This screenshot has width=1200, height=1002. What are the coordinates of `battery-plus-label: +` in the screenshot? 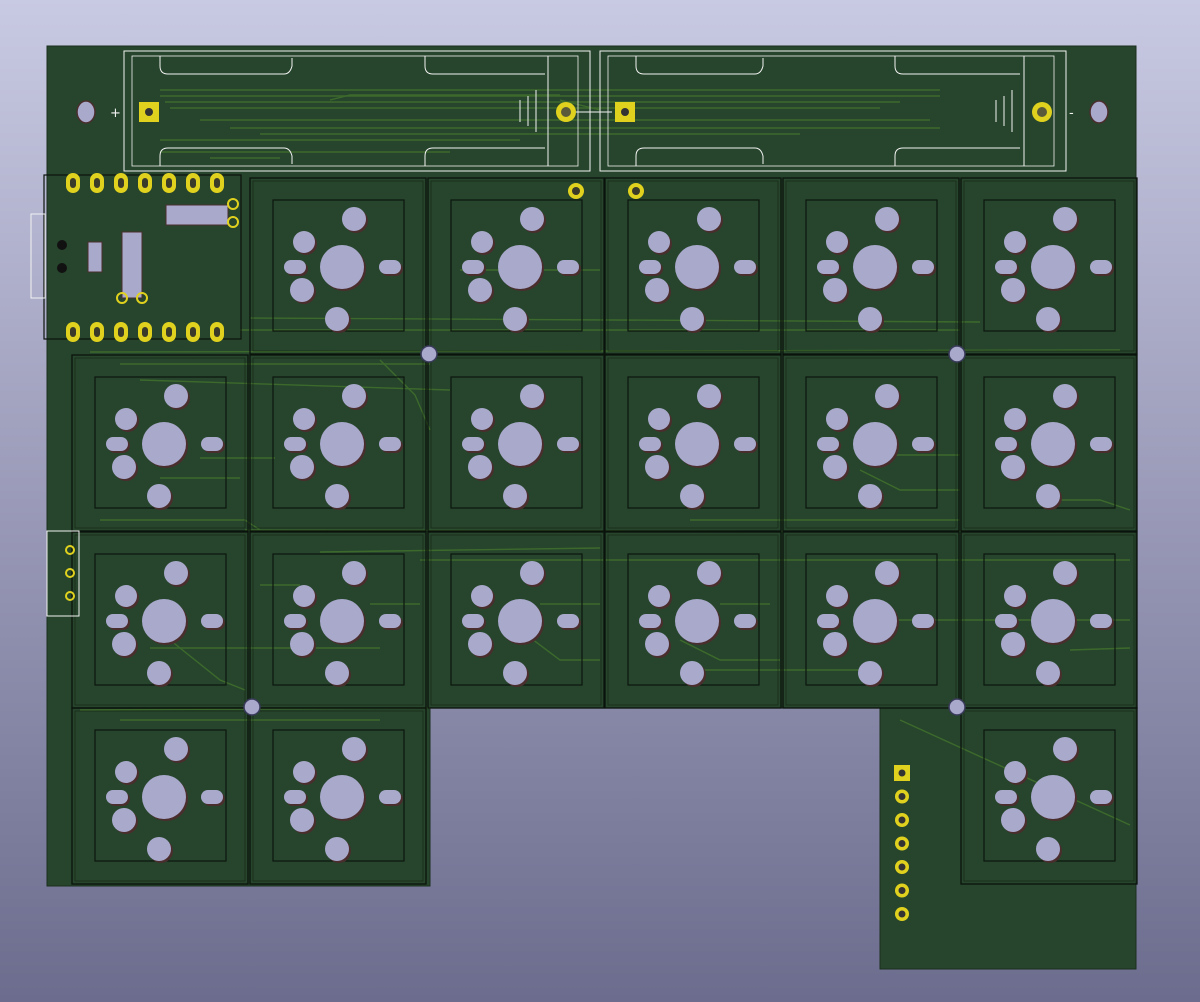 It's located at (115, 113).